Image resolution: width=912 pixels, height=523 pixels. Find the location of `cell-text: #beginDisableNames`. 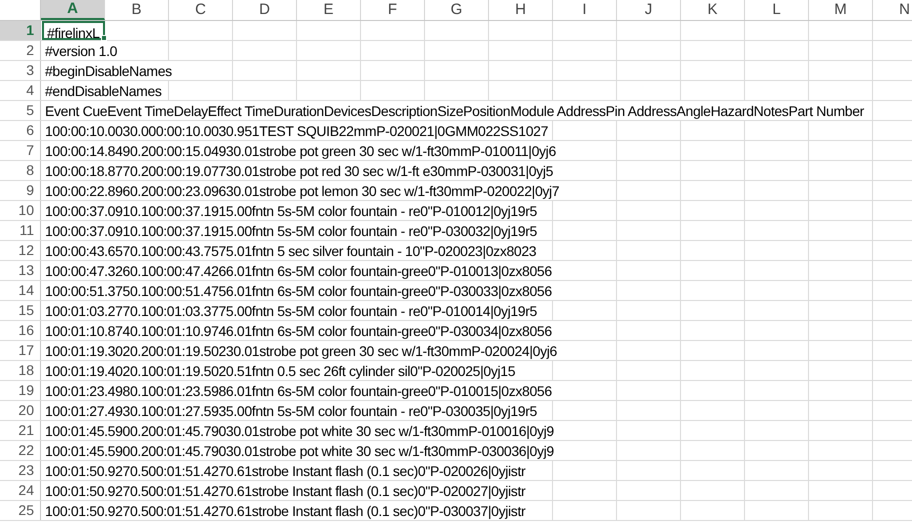

cell-text: #beginDisableNames is located at coordinates (108, 70).